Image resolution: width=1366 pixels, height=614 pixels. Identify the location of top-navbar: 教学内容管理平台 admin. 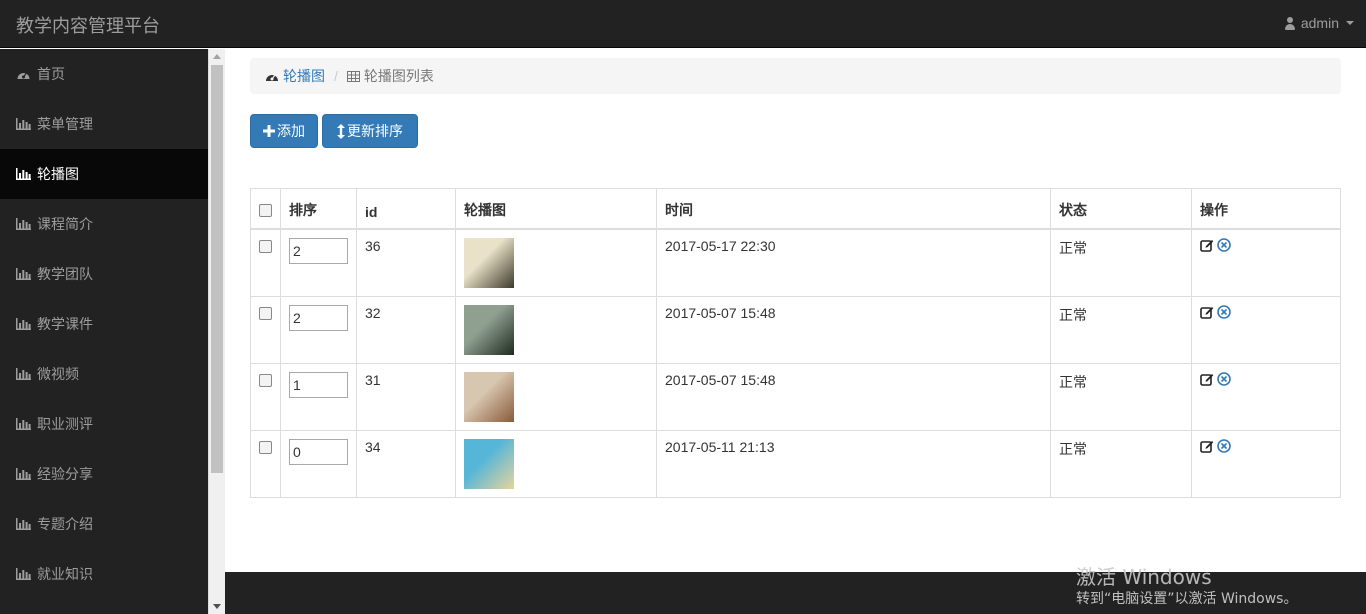
(683, 24).